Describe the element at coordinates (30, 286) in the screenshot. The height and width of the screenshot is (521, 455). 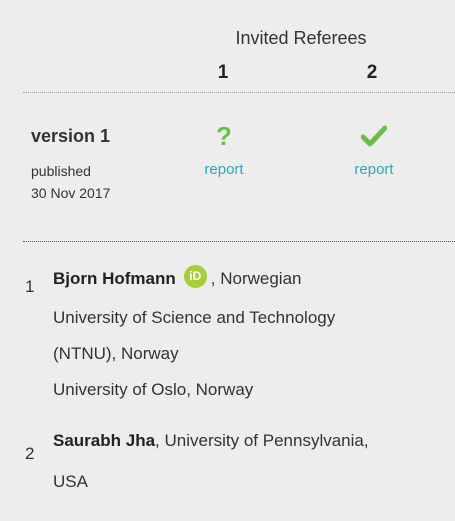
I see `referee-number-1: 1` at that location.